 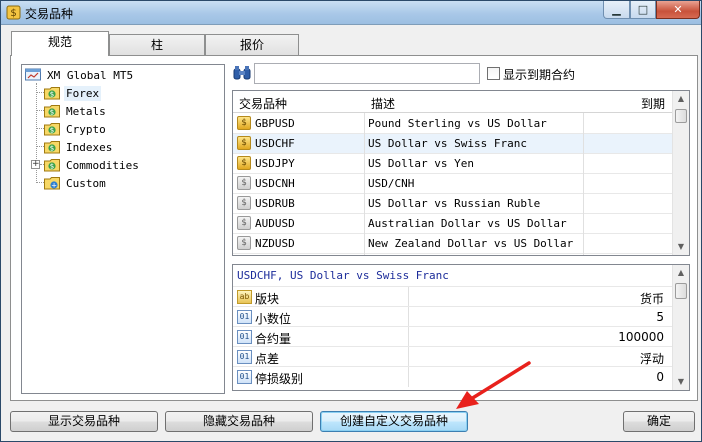 What do you see at coordinates (659, 421) in the screenshot?
I see `ok-button: 确定` at bounding box center [659, 421].